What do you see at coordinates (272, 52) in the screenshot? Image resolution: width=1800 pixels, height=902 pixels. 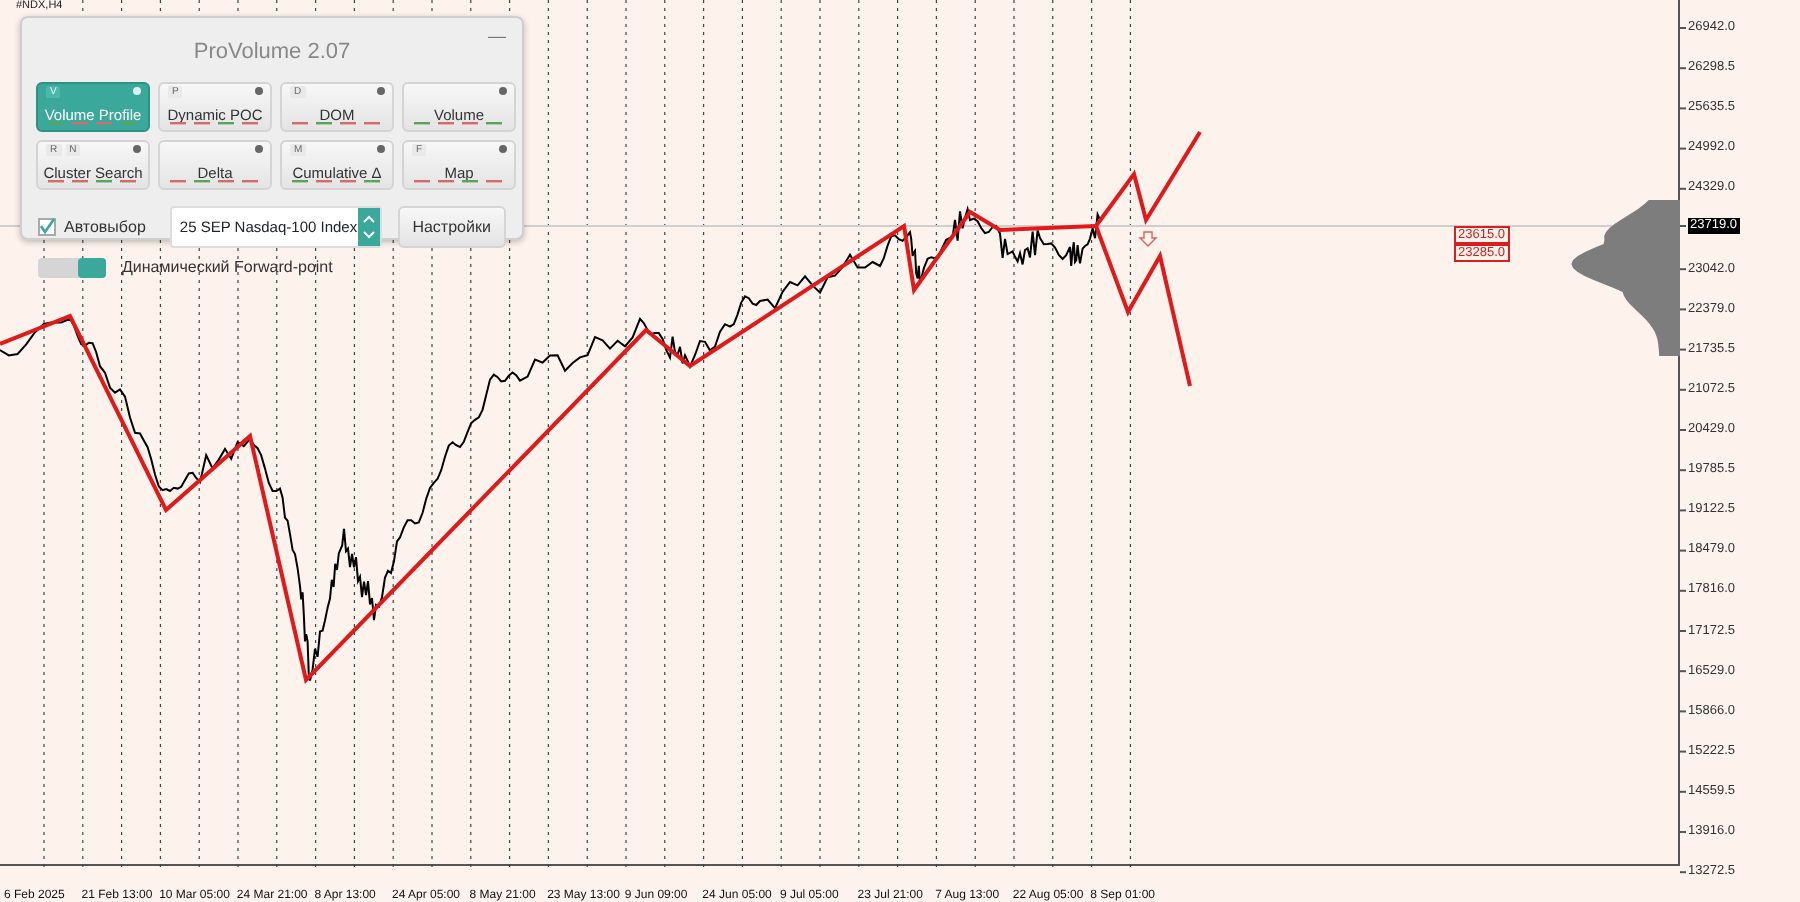 I see `panel-title: ProVolume 2.07` at bounding box center [272, 52].